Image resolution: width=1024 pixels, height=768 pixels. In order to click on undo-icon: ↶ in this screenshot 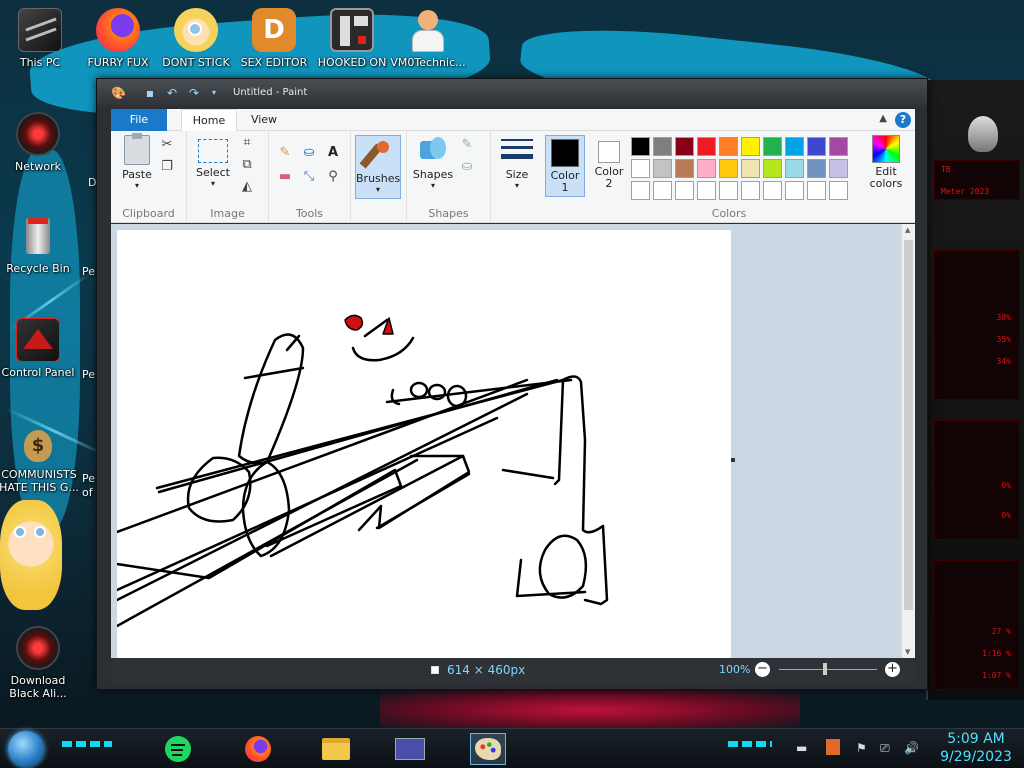, I will do `click(172, 93)`.